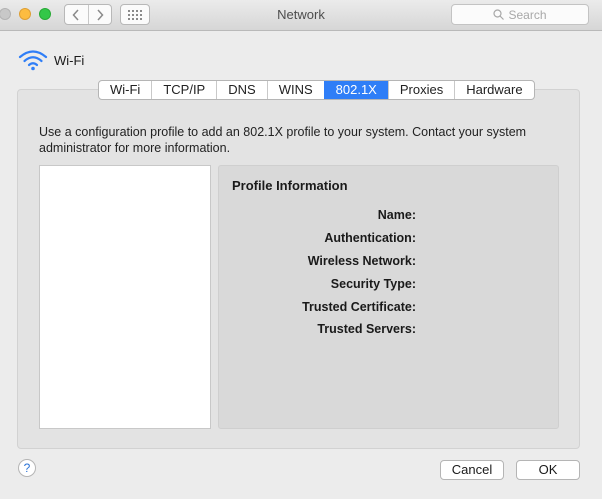 The image size is (602, 499). What do you see at coordinates (527, 14) in the screenshot?
I see `search-placeholder: Search` at bounding box center [527, 14].